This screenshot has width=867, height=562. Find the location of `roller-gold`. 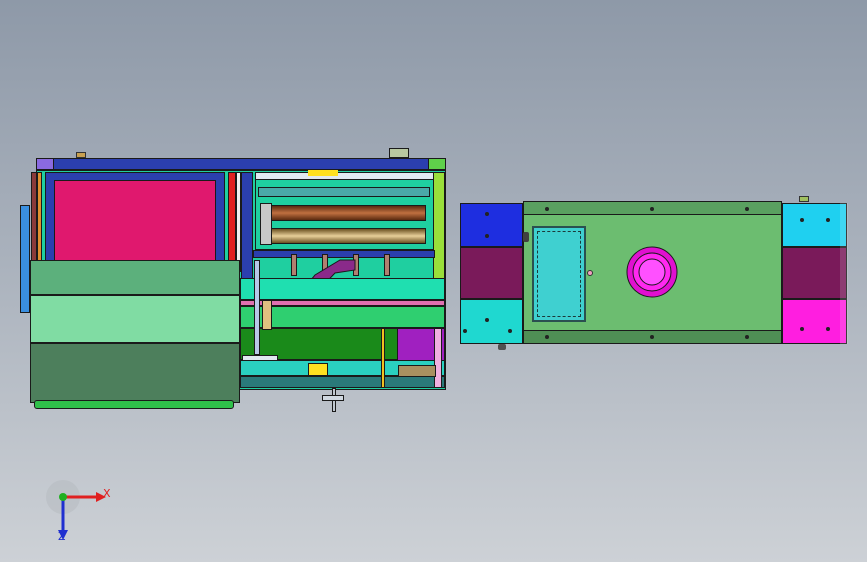

roller-gold is located at coordinates (347, 236).